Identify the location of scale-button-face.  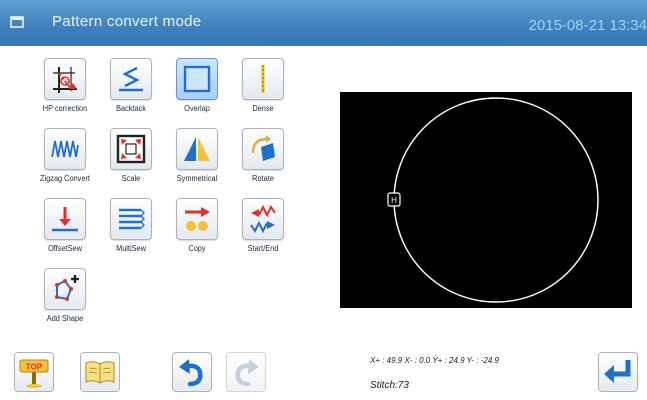
(131, 149).